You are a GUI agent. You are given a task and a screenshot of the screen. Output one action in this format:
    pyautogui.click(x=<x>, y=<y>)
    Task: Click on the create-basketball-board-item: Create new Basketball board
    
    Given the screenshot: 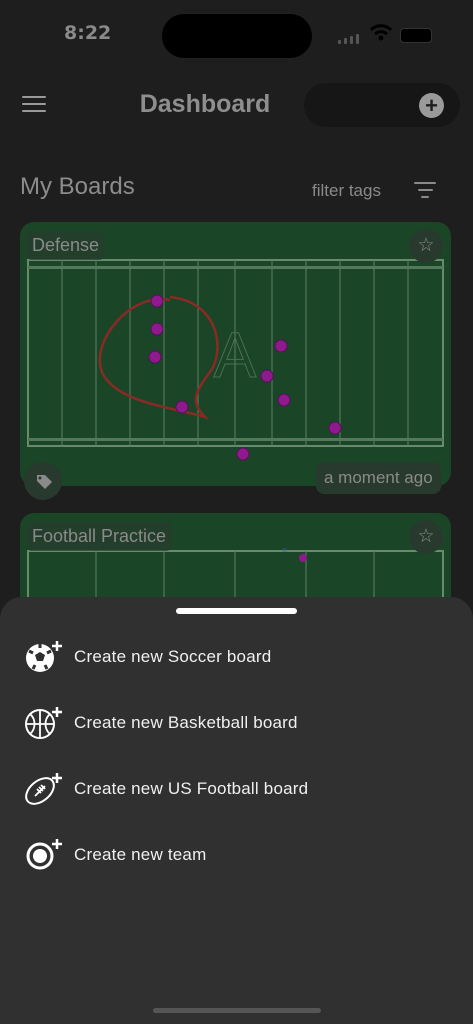 What is the action you would take?
    pyautogui.click(x=239, y=723)
    